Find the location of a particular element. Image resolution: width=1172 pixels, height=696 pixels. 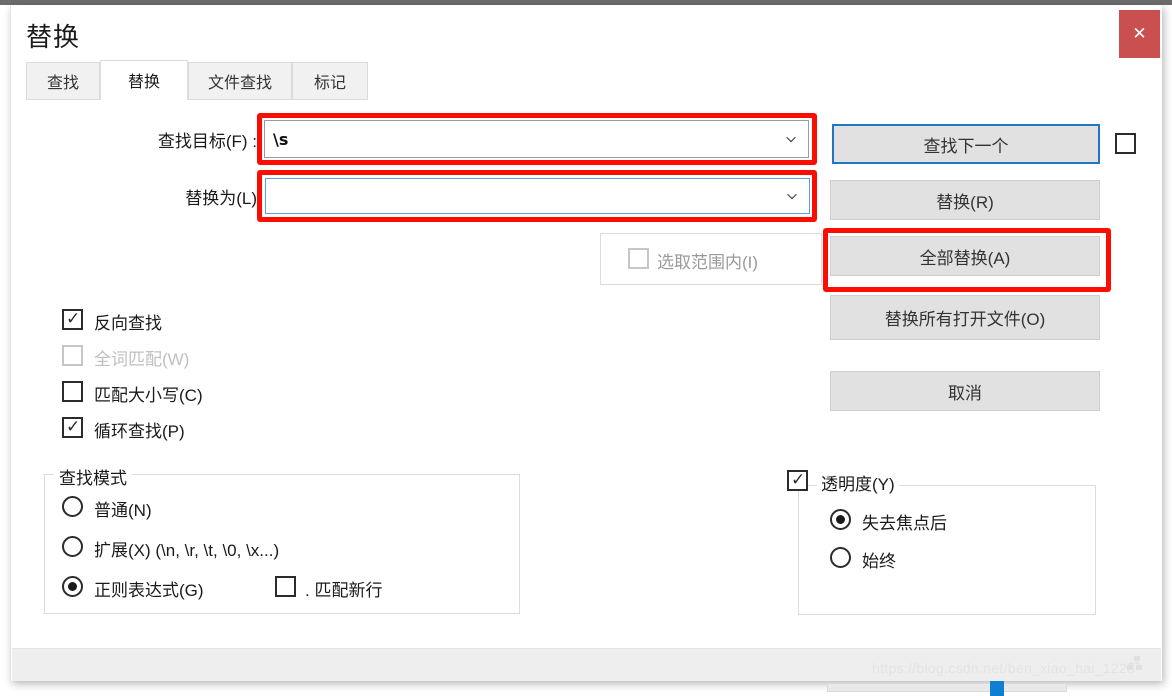

wrap-around-label: 循环查找(P) is located at coordinates (139, 431).